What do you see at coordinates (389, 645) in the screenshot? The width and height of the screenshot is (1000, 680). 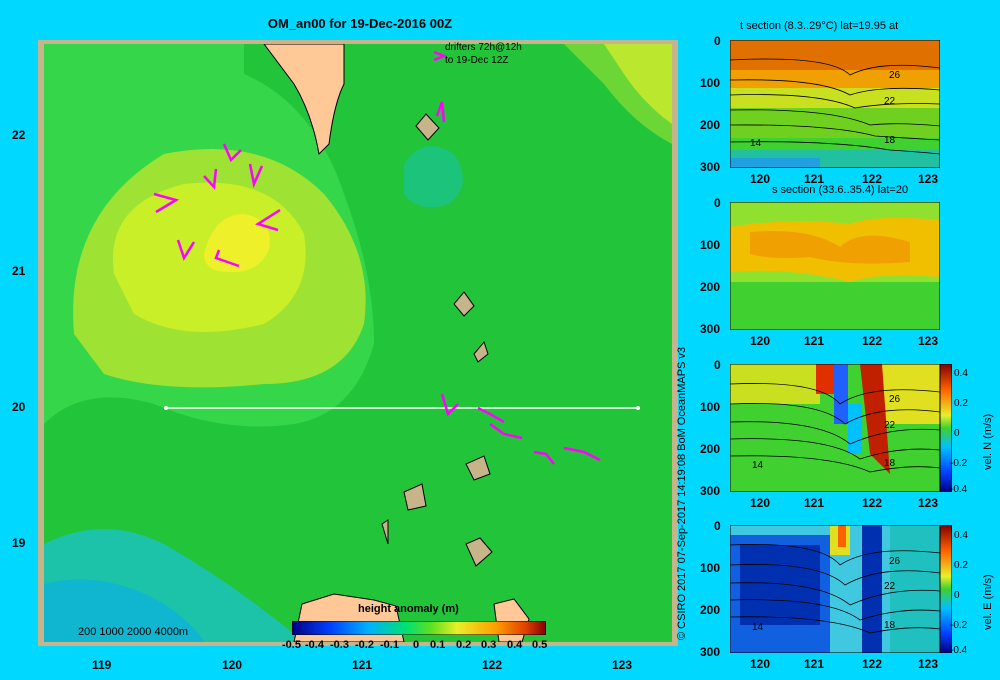 I see `colorbar-tick: -0.1` at bounding box center [389, 645].